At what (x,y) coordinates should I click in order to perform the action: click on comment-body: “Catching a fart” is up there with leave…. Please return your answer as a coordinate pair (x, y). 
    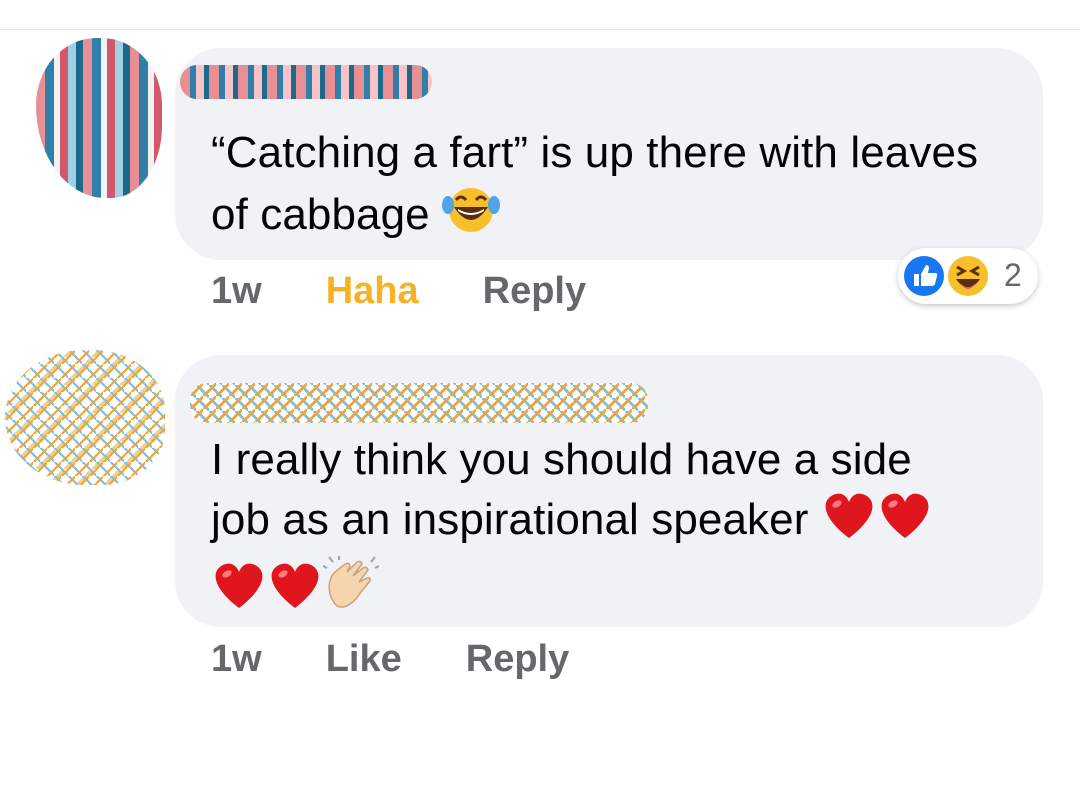
    Looking at the image, I should click on (595, 183).